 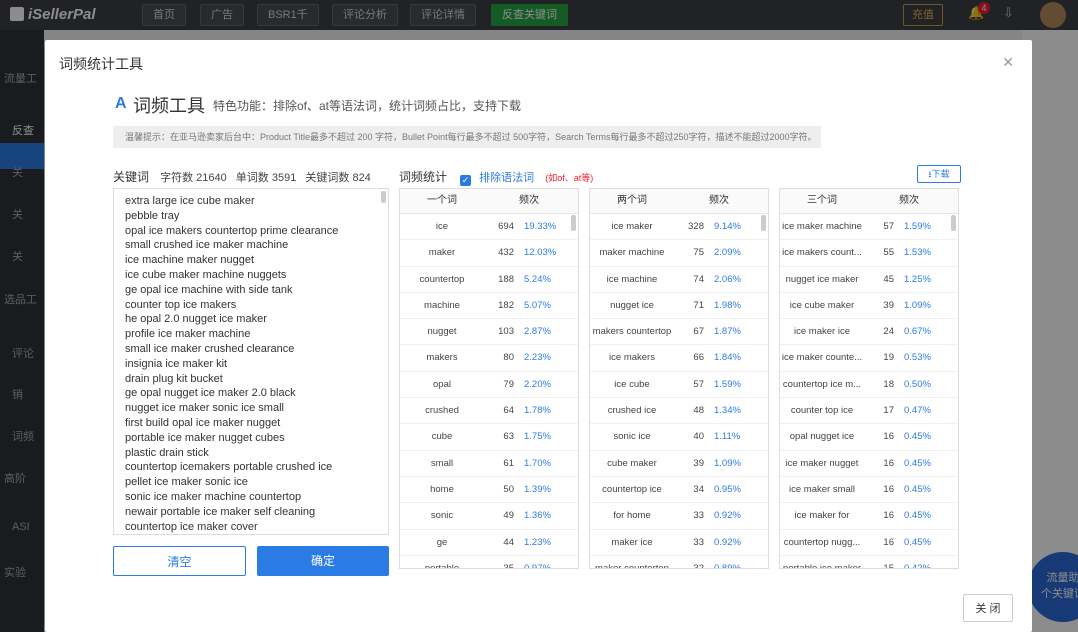 I want to click on stats-header: 词频统计 ✓ 排除语法词 (如of、at等), so click(x=496, y=177).